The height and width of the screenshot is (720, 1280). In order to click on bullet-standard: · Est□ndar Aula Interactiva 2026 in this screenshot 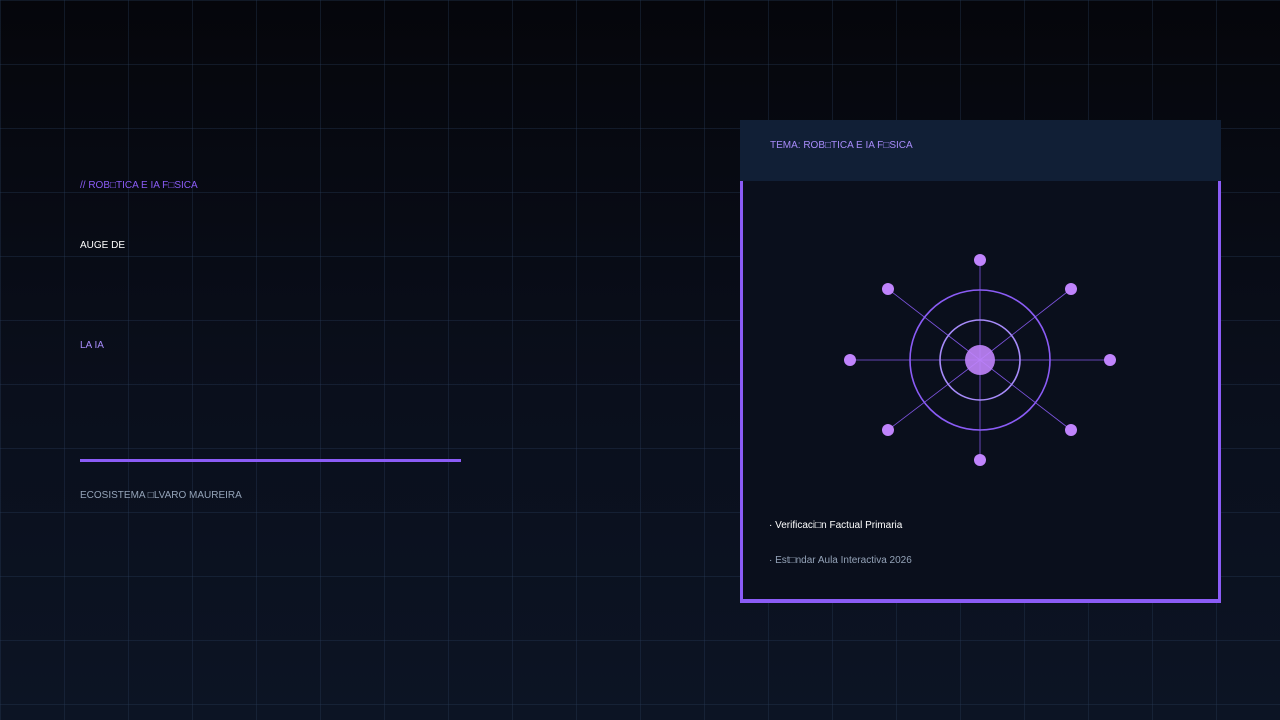, I will do `click(840, 560)`.